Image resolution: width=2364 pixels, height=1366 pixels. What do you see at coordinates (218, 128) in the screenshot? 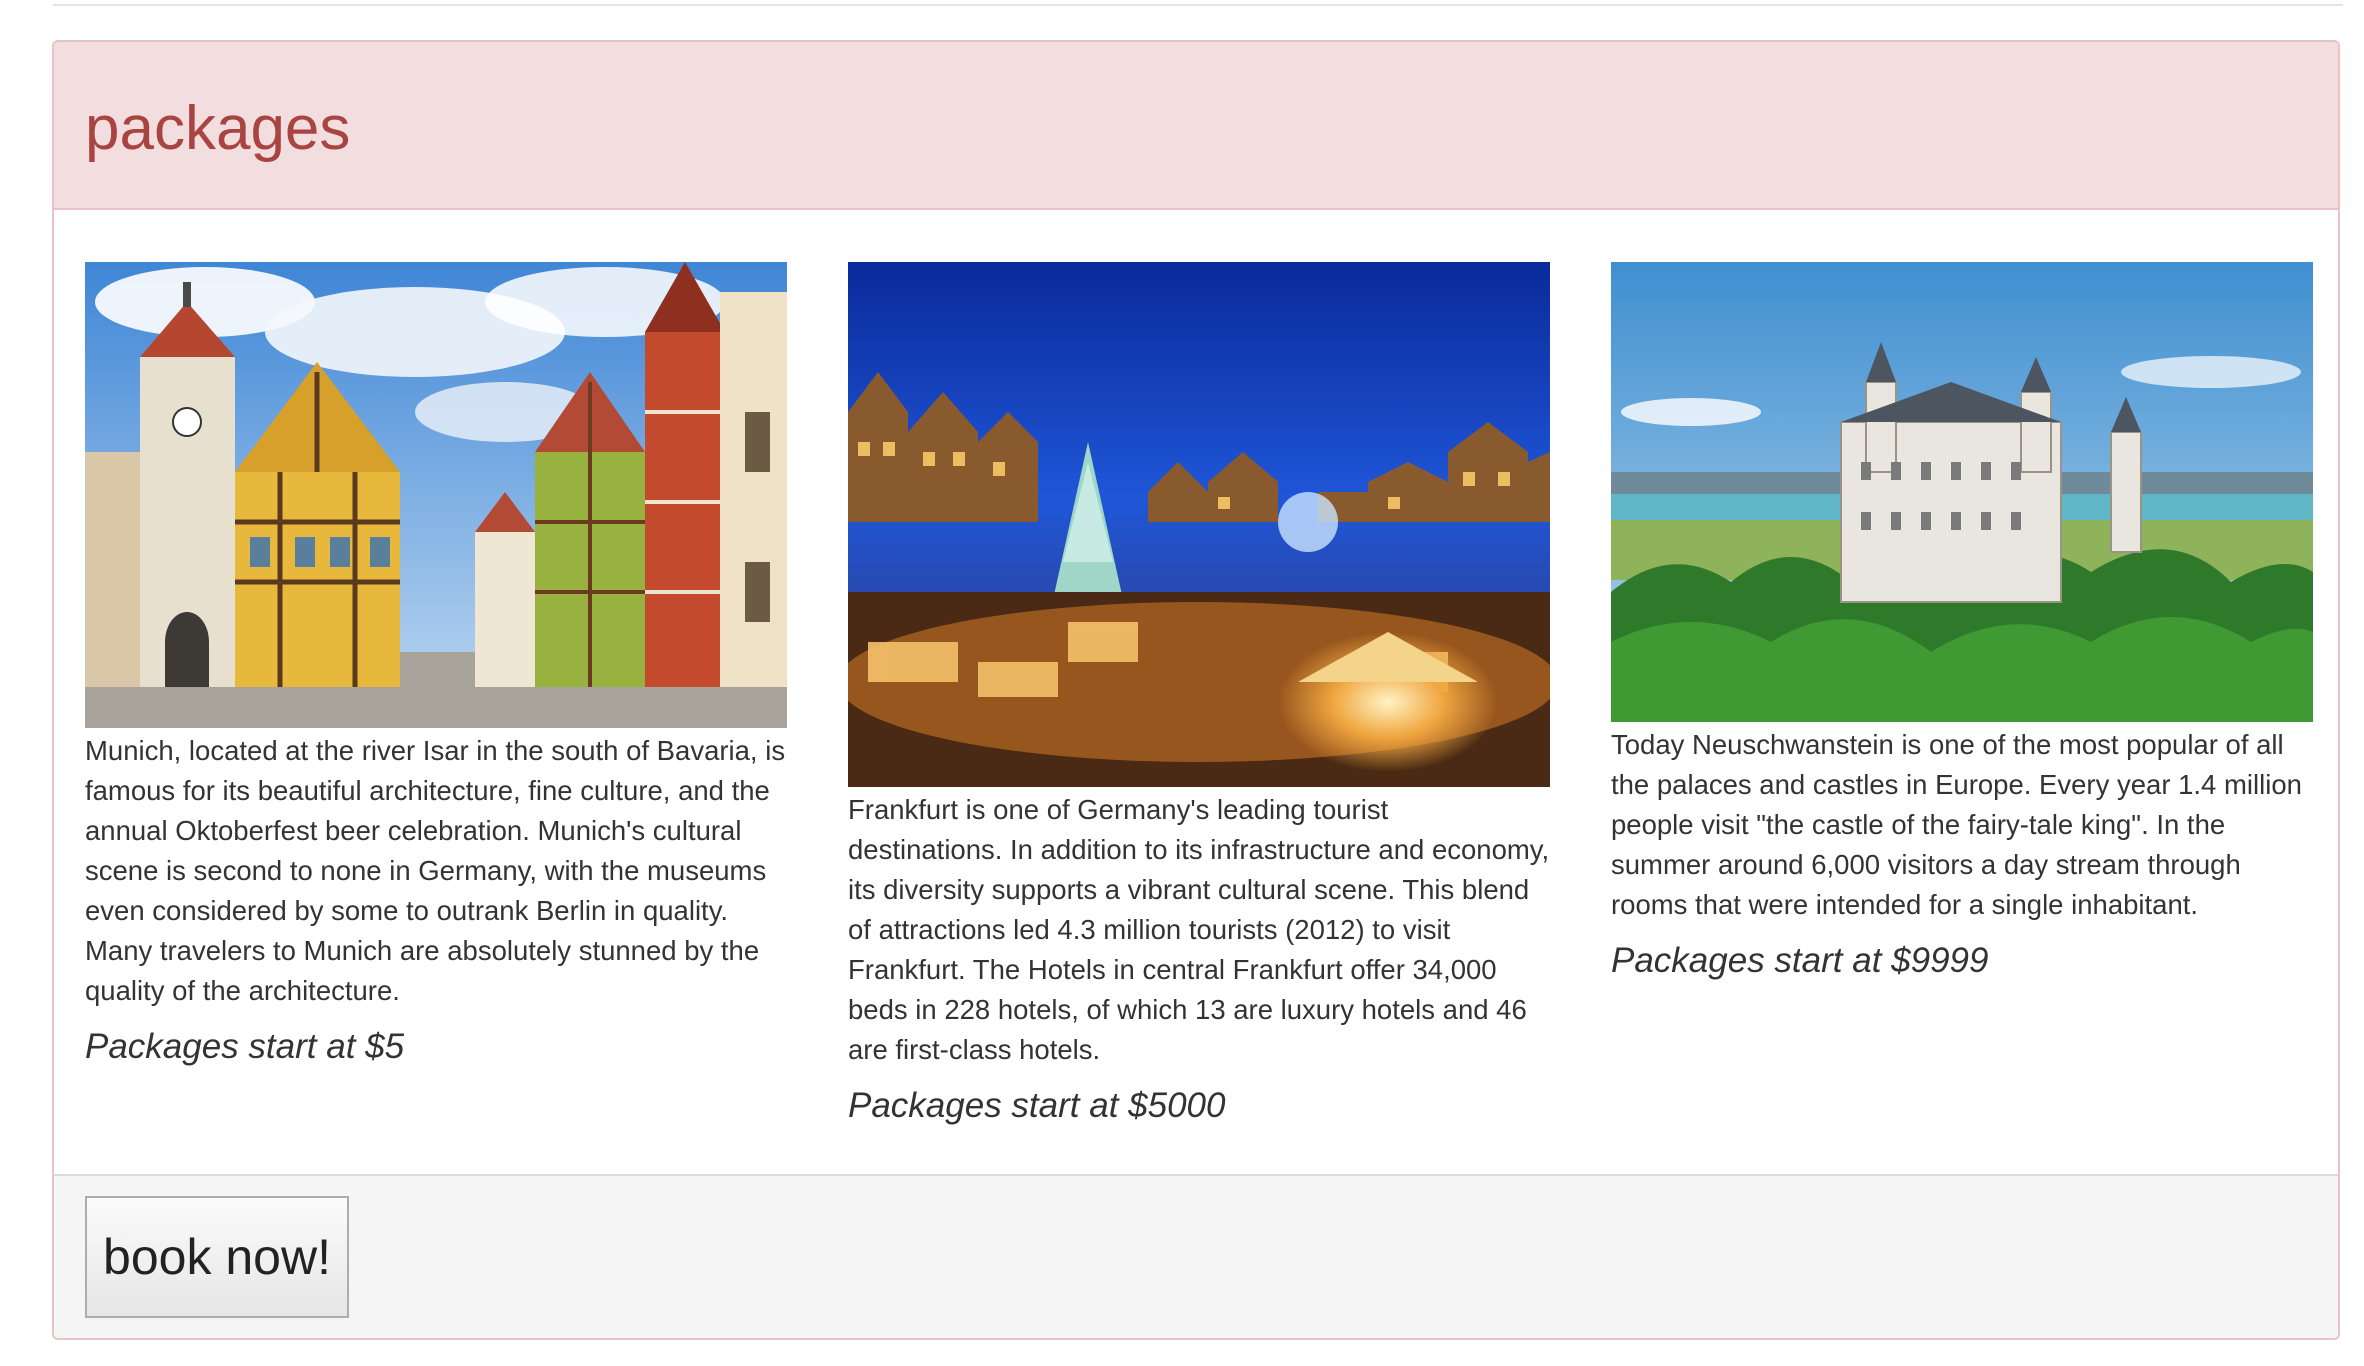
I see `panel-title: packages` at bounding box center [218, 128].